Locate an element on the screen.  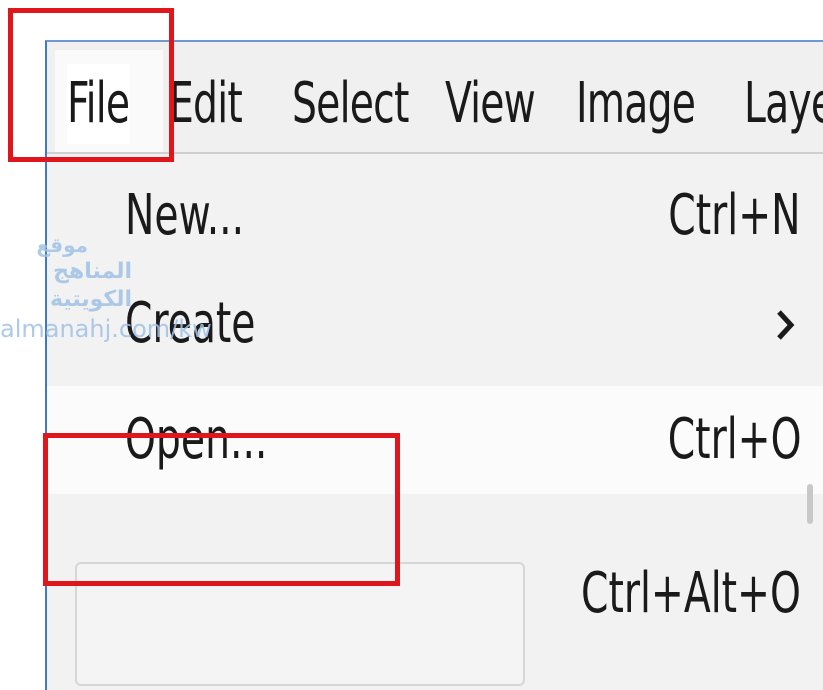
menu-image: Image is located at coordinates (636, 104).